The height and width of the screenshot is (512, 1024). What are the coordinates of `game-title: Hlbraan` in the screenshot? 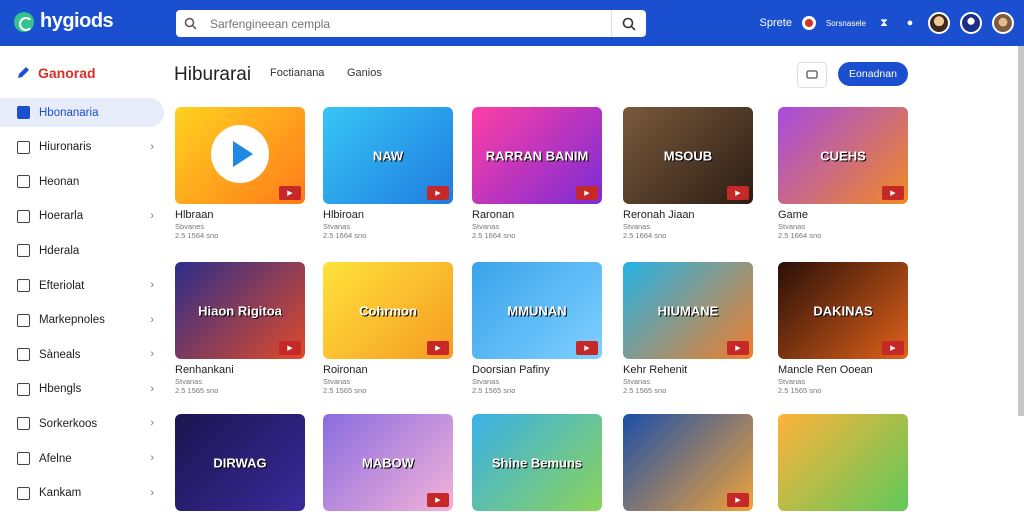 It's located at (241, 215).